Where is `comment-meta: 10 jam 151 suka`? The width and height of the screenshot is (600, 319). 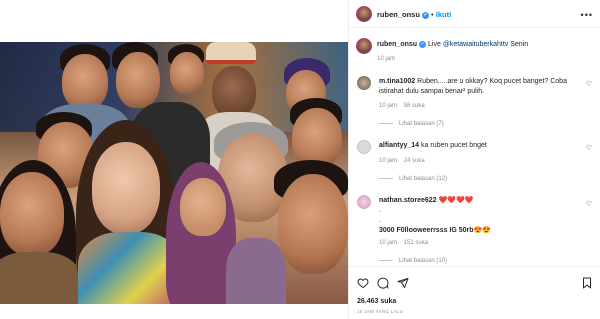
comment-meta: 10 jam 151 suka is located at coordinates (403, 243).